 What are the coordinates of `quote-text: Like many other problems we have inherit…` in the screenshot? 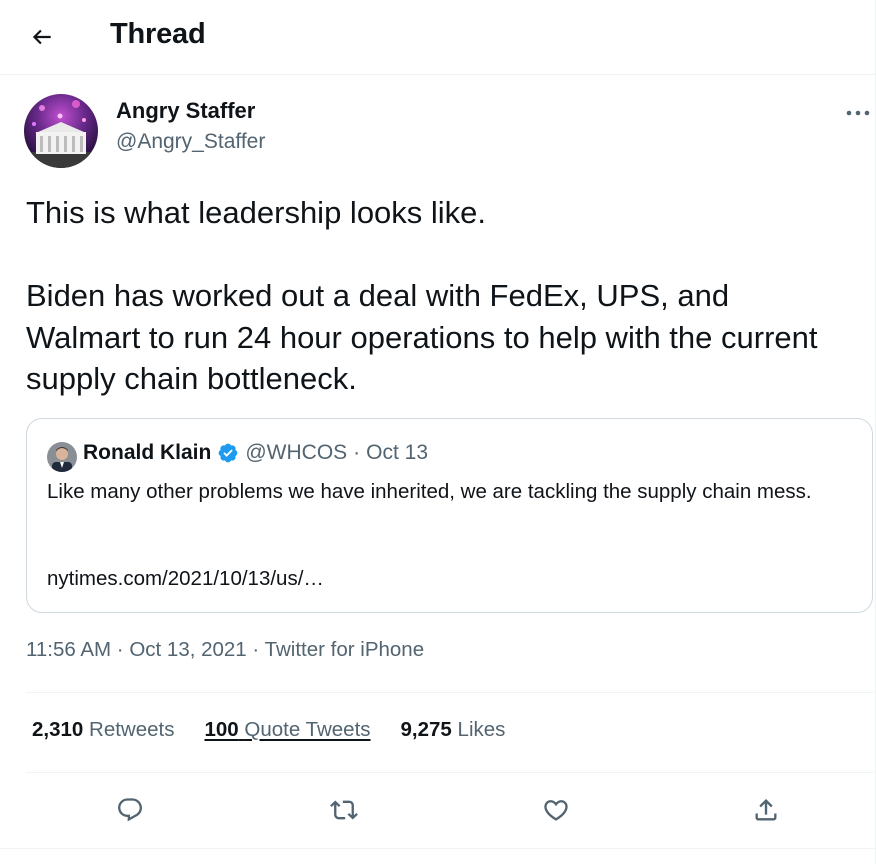 It's located at (429, 491).